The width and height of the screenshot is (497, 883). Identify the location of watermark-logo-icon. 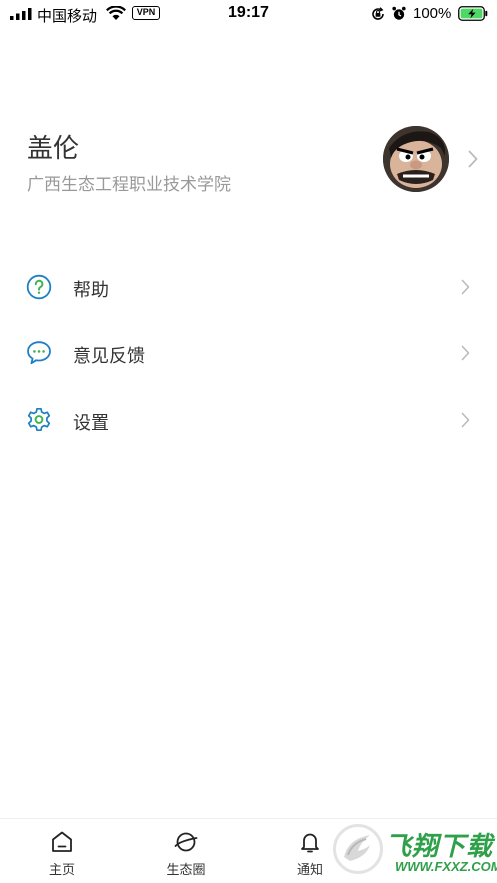
(358, 849).